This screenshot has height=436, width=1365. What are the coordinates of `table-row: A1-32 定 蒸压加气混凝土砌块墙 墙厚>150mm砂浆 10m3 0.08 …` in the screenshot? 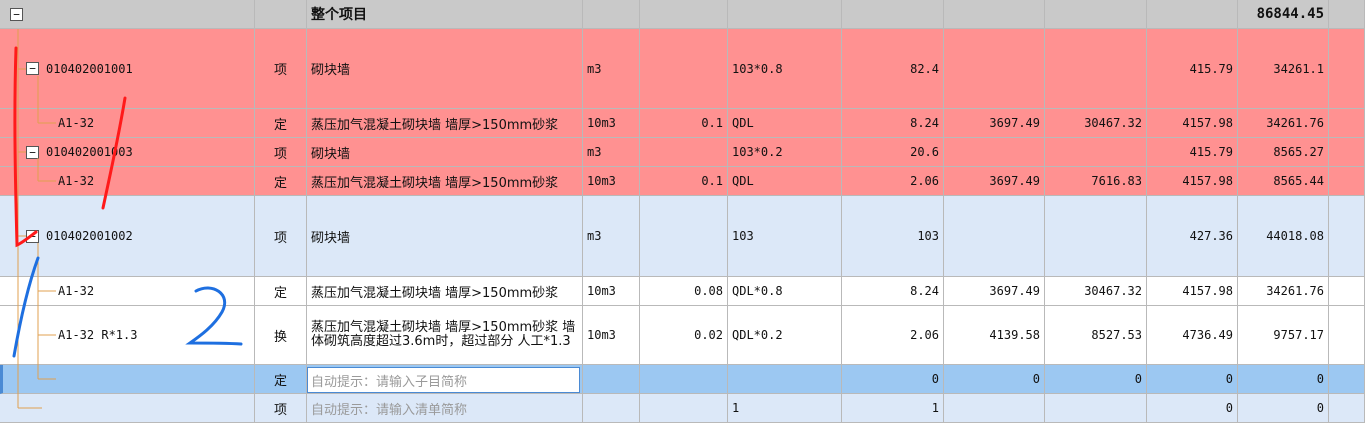 It's located at (682, 291).